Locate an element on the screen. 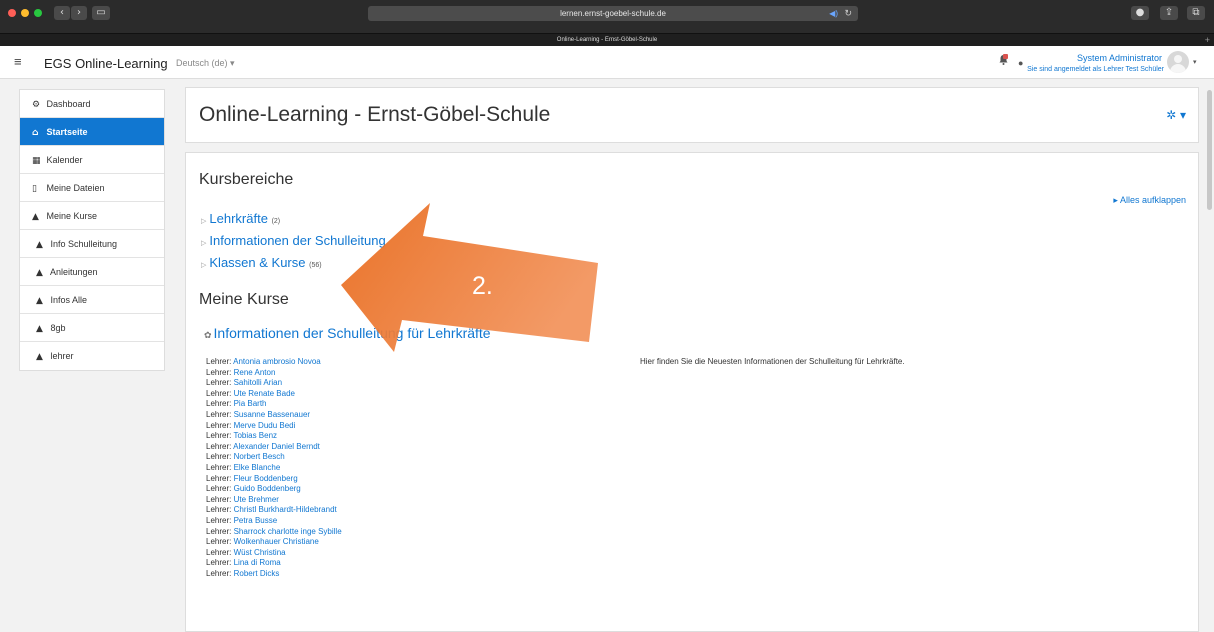 The height and width of the screenshot is (632, 1214). chevron-down-icon: ▾ is located at coordinates (1195, 62).